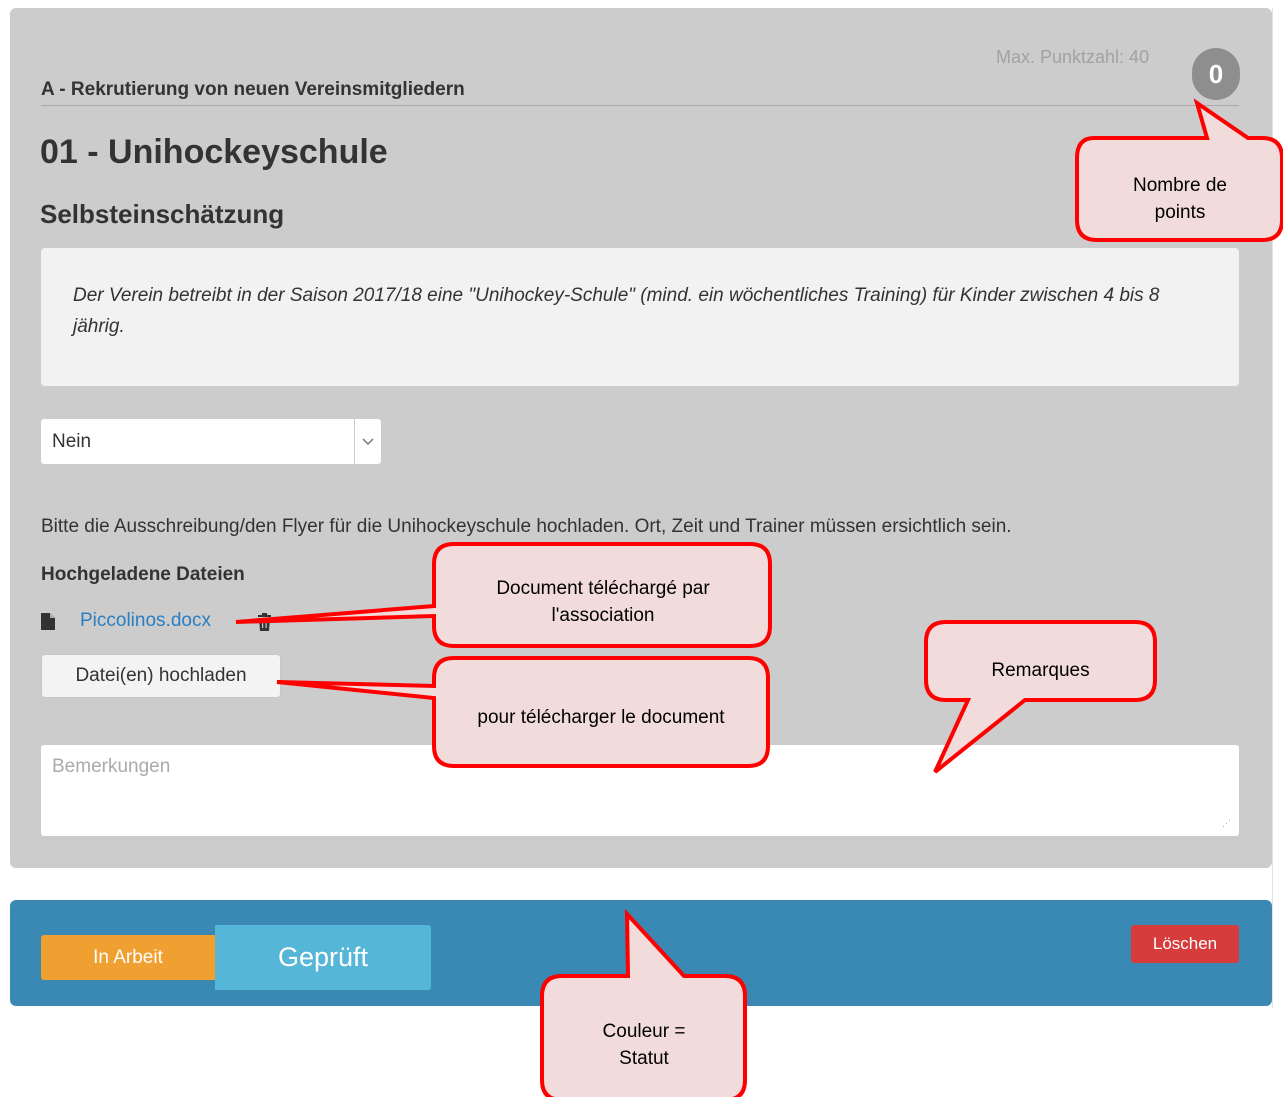 This screenshot has width=1283, height=1097. What do you see at coordinates (601, 717) in the screenshot?
I see `callout-upload-text: pour télécharger le document` at bounding box center [601, 717].